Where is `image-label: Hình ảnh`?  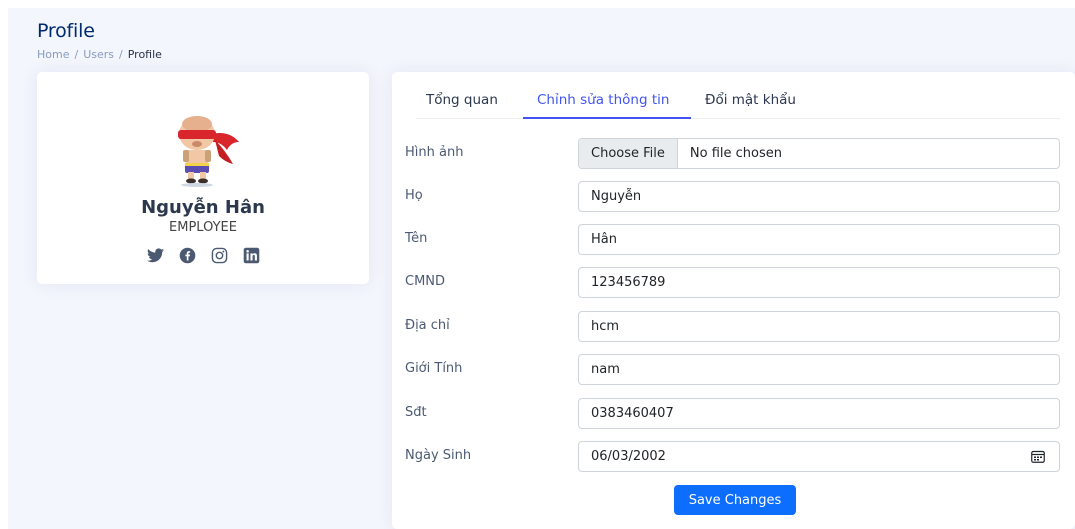 image-label: Hình ảnh is located at coordinates (434, 152).